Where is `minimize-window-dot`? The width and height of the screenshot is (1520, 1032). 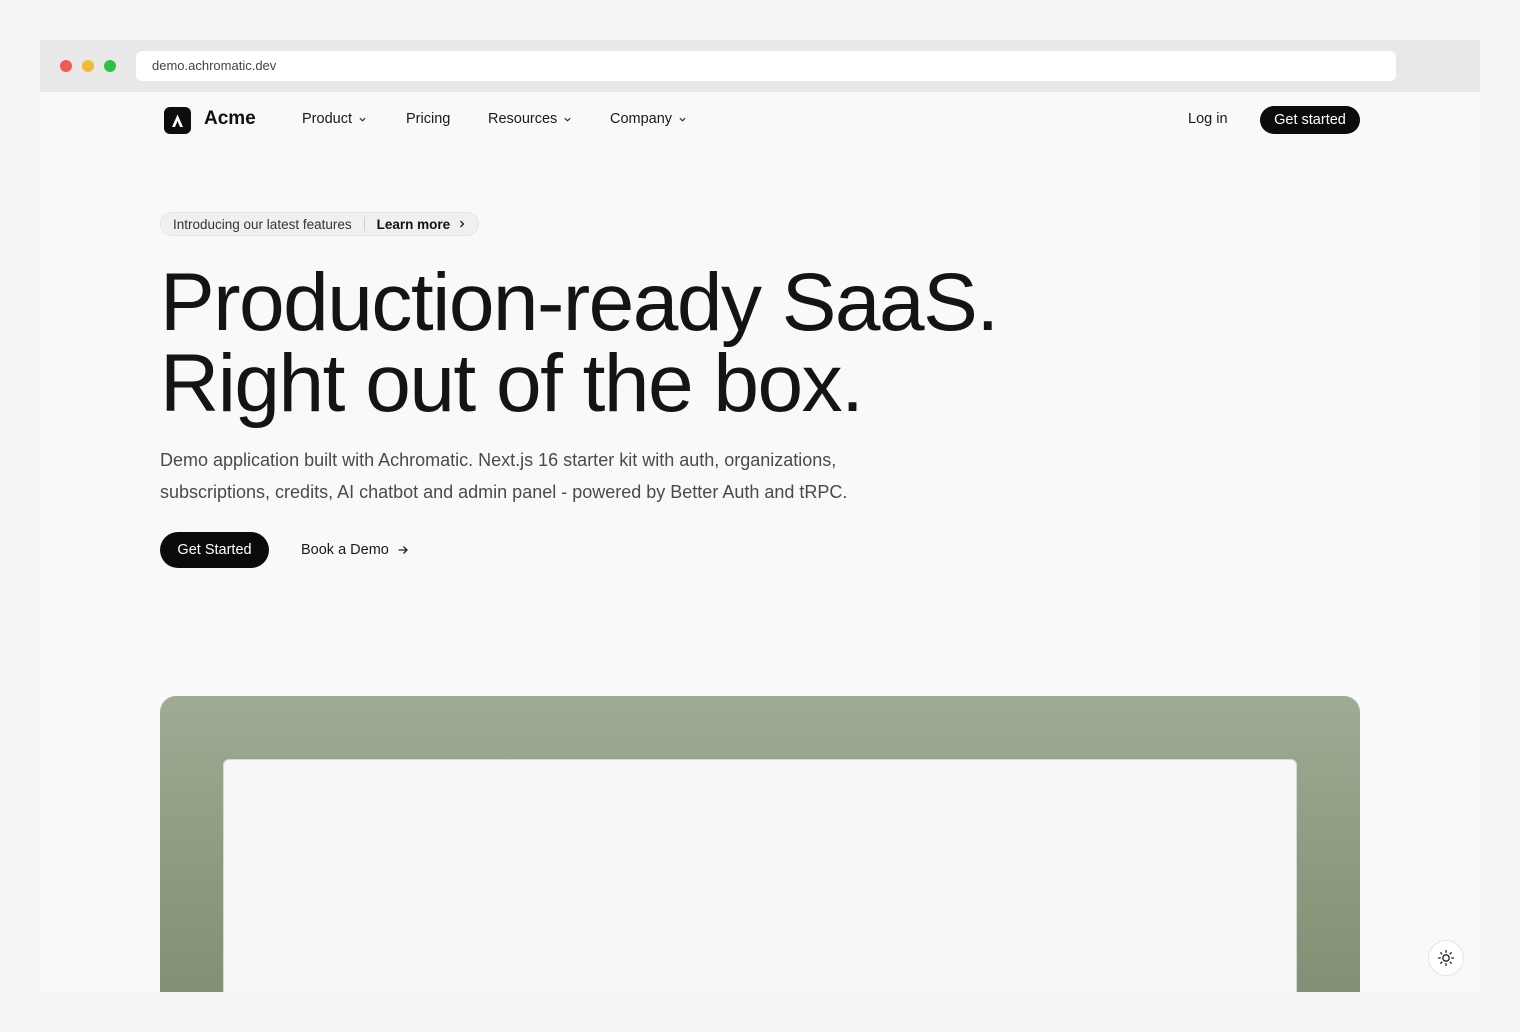 minimize-window-dot is located at coordinates (88, 66).